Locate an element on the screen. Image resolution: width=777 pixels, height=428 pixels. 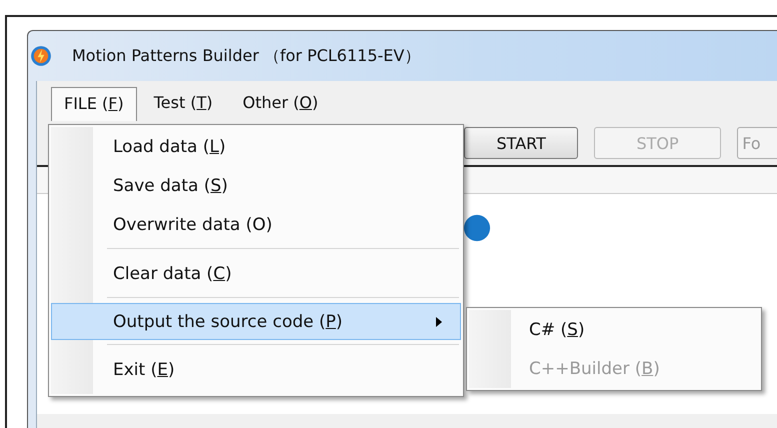
start-button: START is located at coordinates (521, 143).